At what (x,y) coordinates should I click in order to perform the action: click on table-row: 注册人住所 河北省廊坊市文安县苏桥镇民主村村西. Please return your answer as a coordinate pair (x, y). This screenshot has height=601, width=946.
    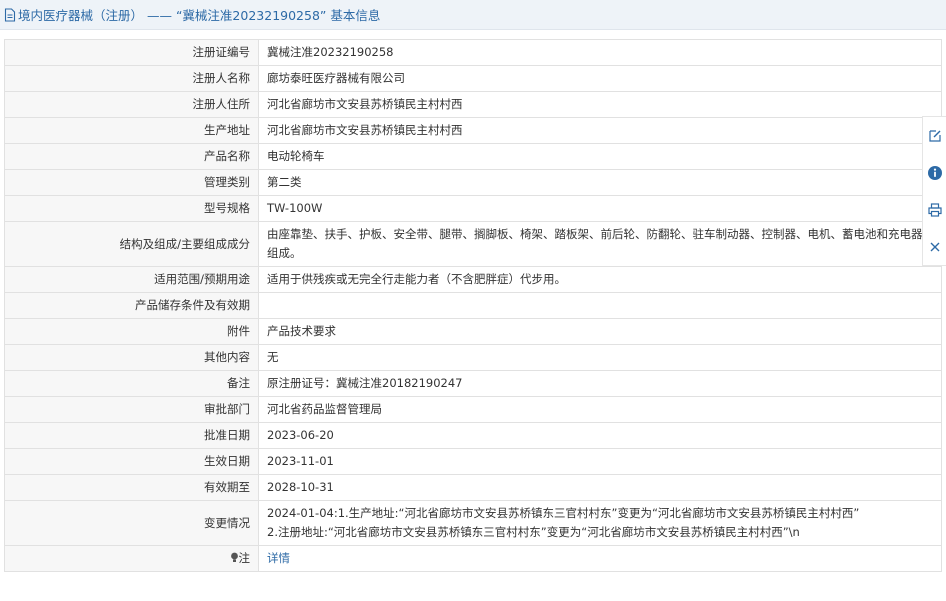
    Looking at the image, I should click on (473, 104).